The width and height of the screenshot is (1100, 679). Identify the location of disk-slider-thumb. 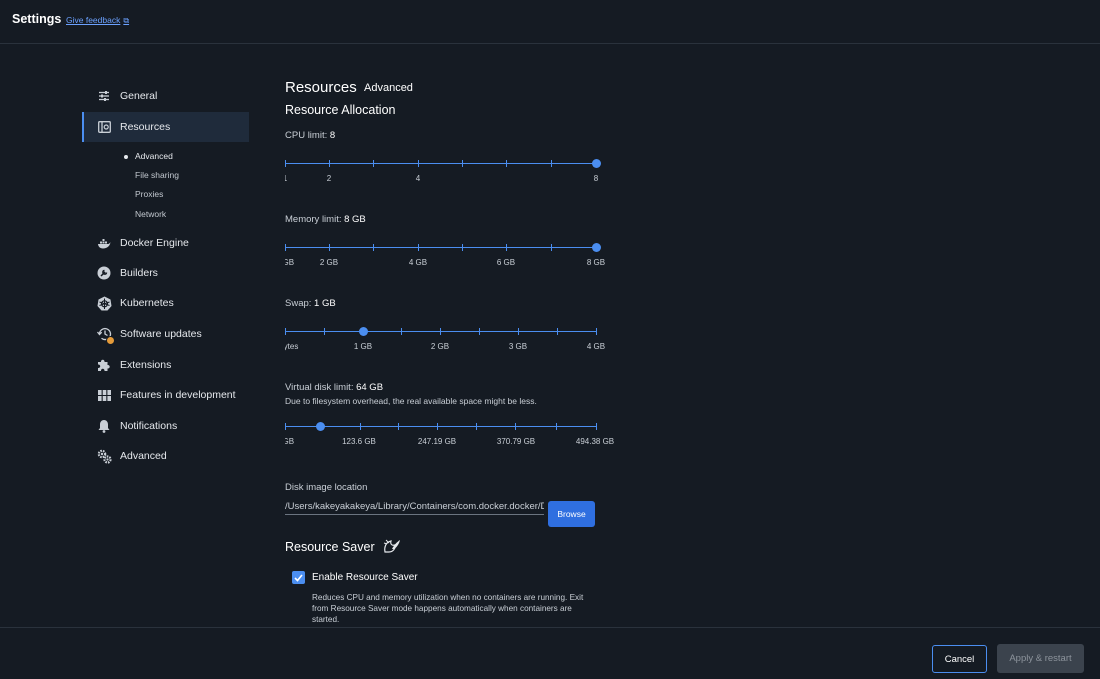
(320, 426).